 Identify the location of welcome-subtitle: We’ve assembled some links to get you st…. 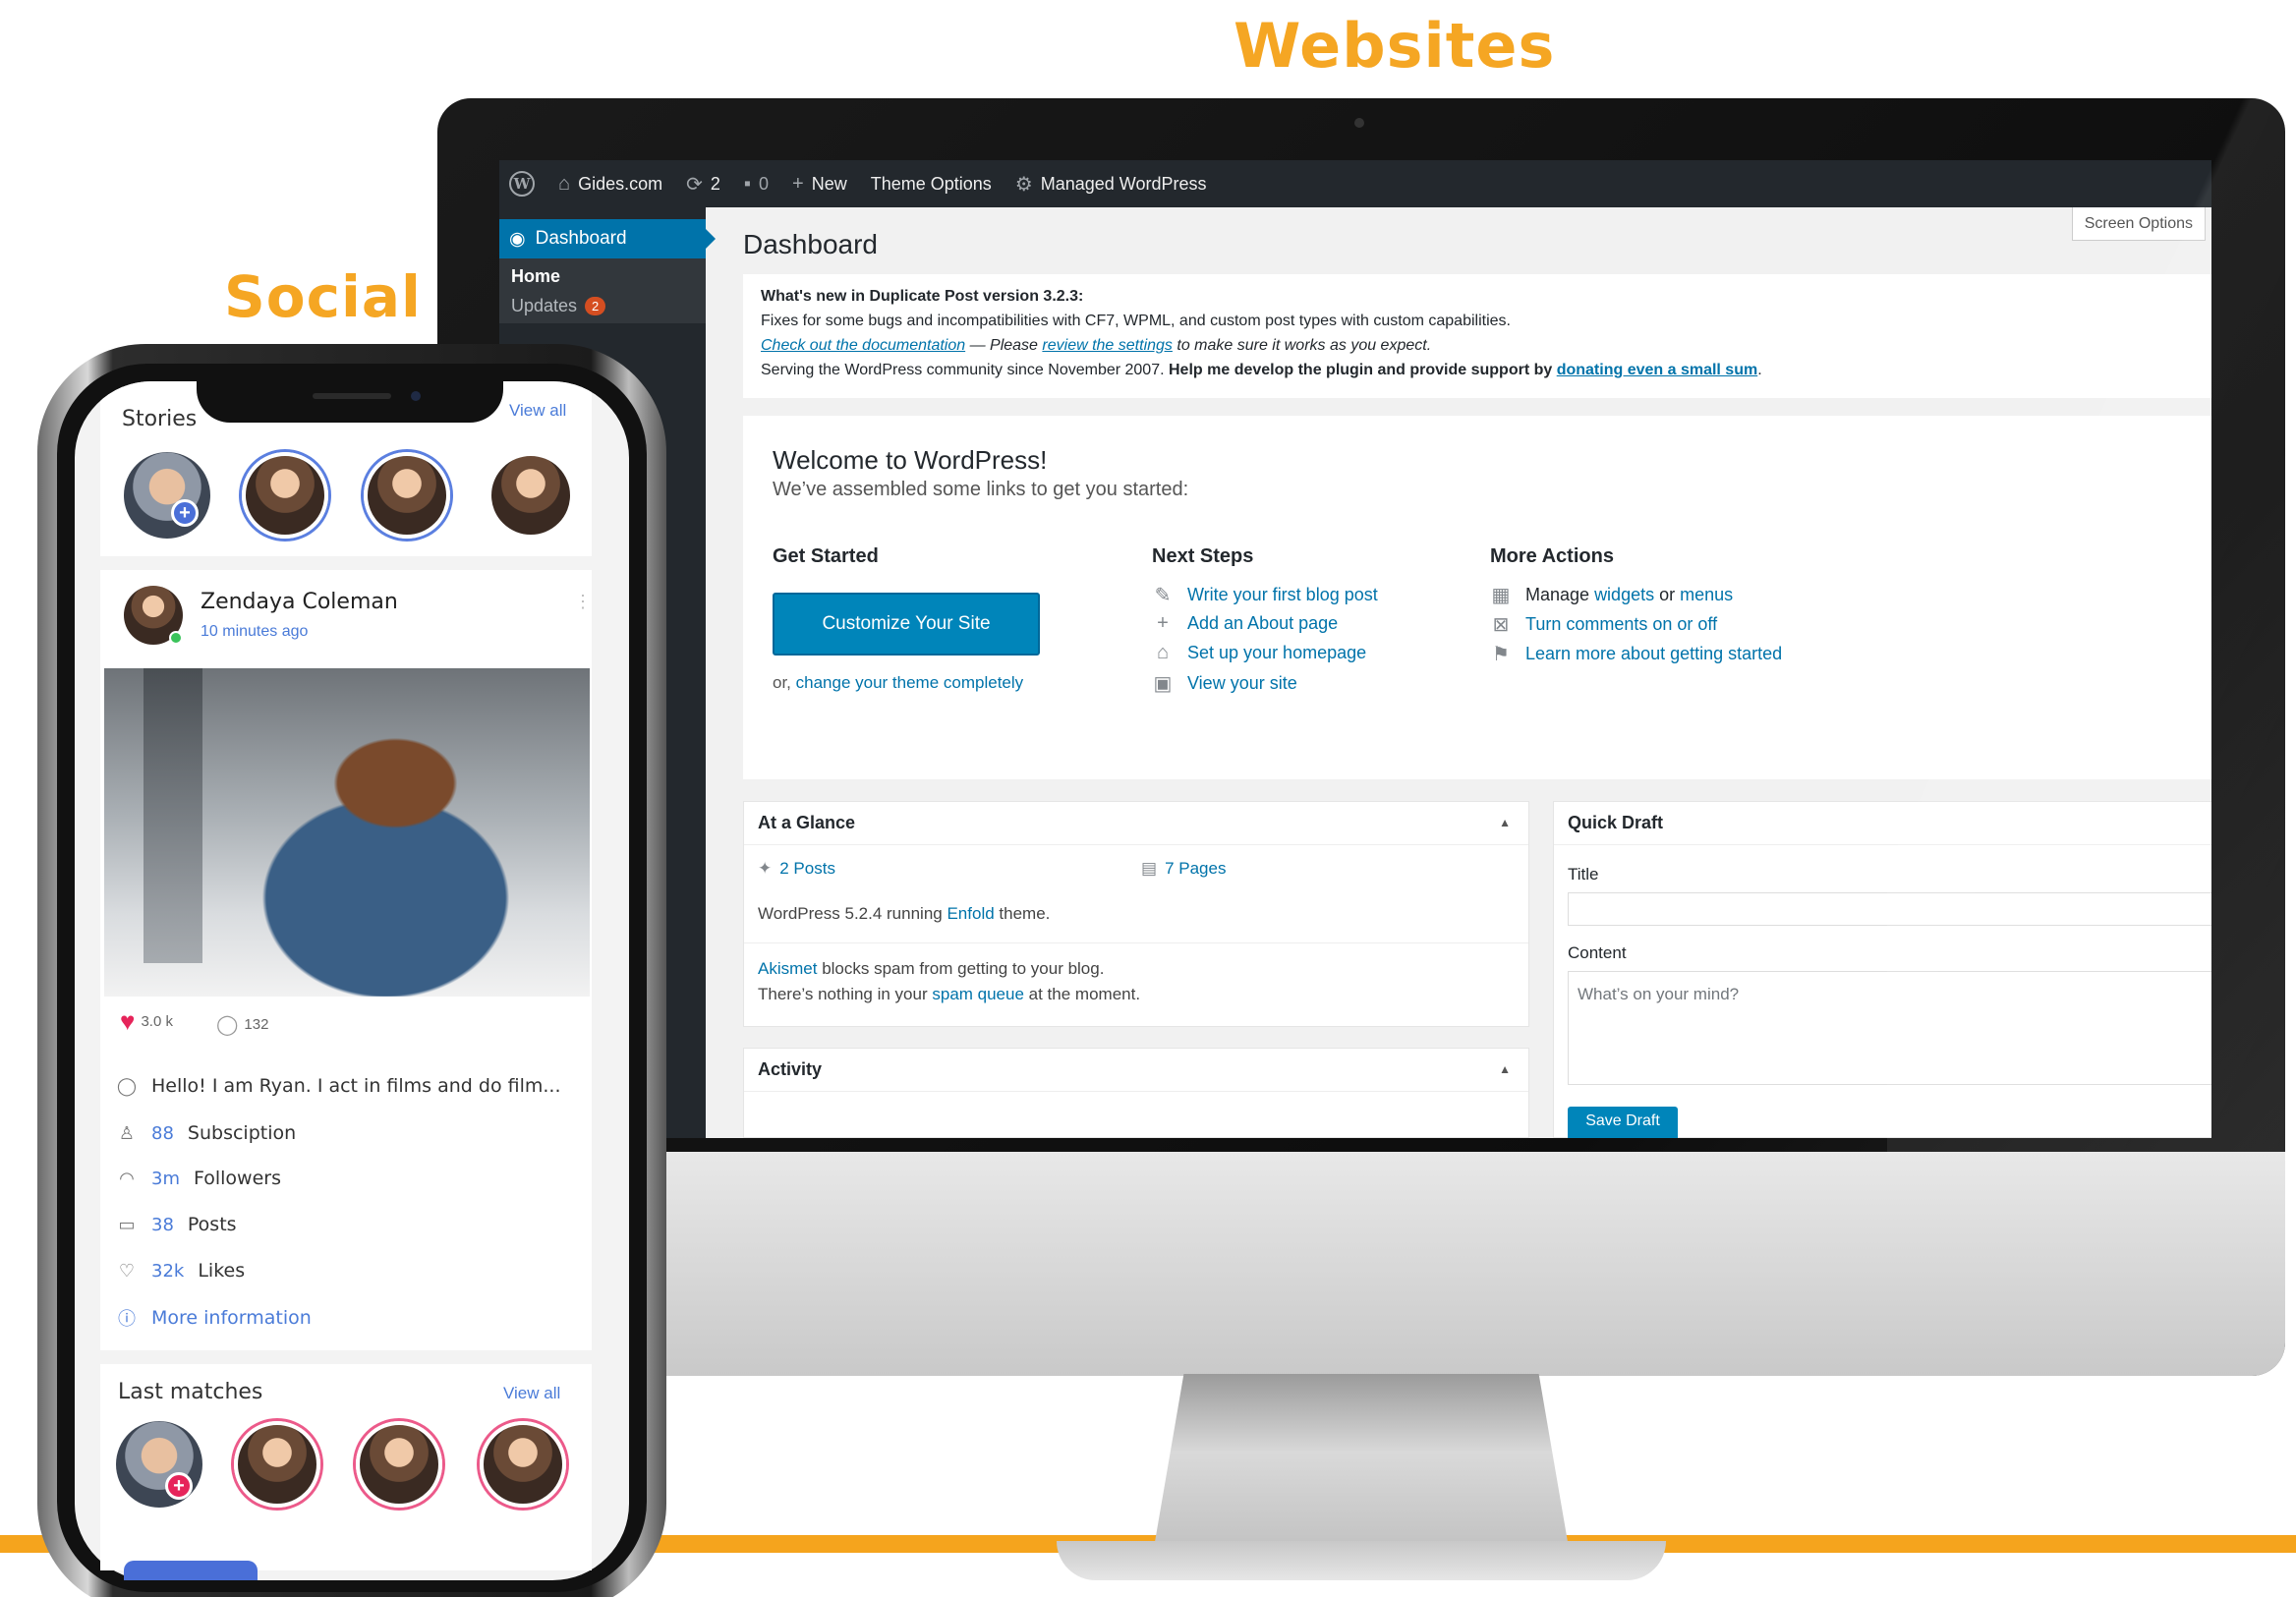
(981, 489).